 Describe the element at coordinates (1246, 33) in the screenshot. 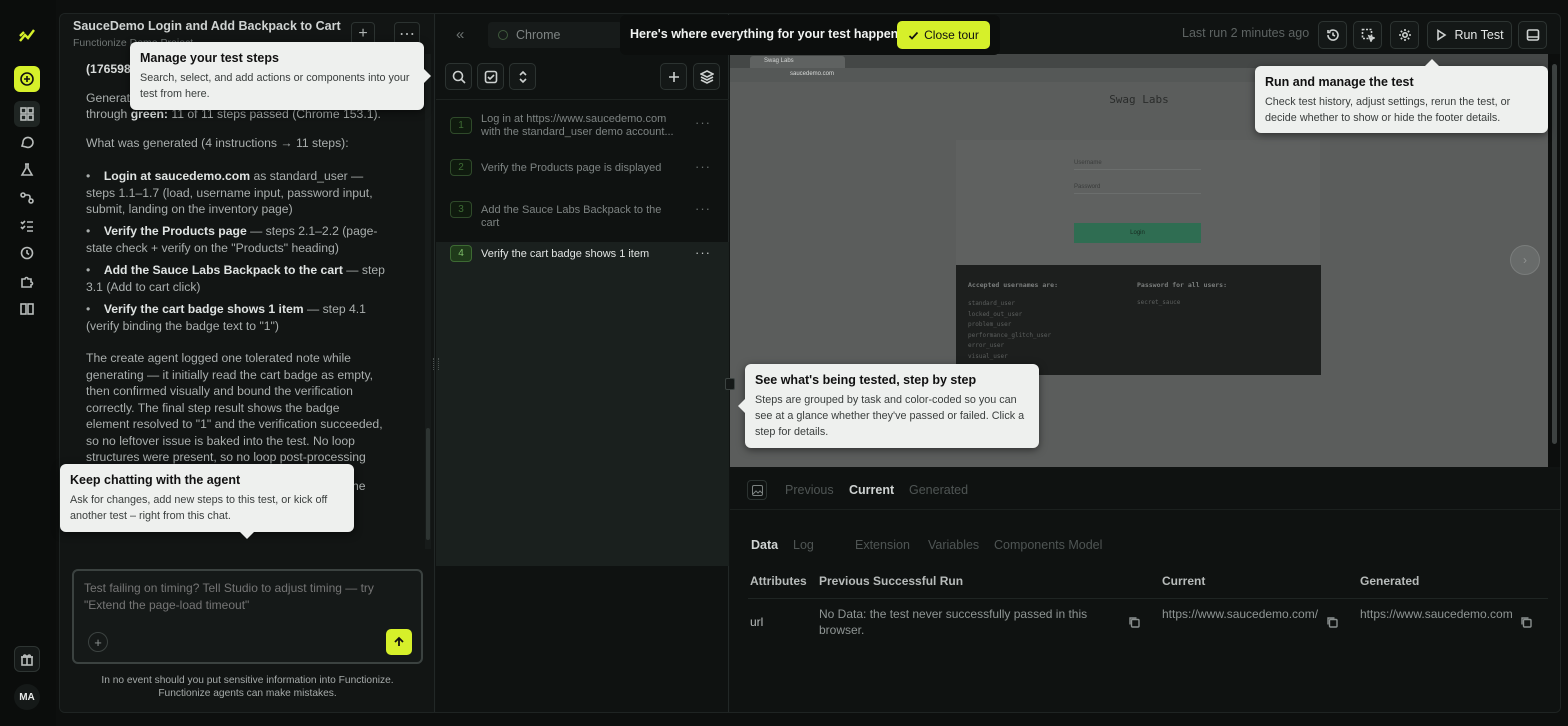

I see `last-run-text: Last run 2 minutes ago` at that location.